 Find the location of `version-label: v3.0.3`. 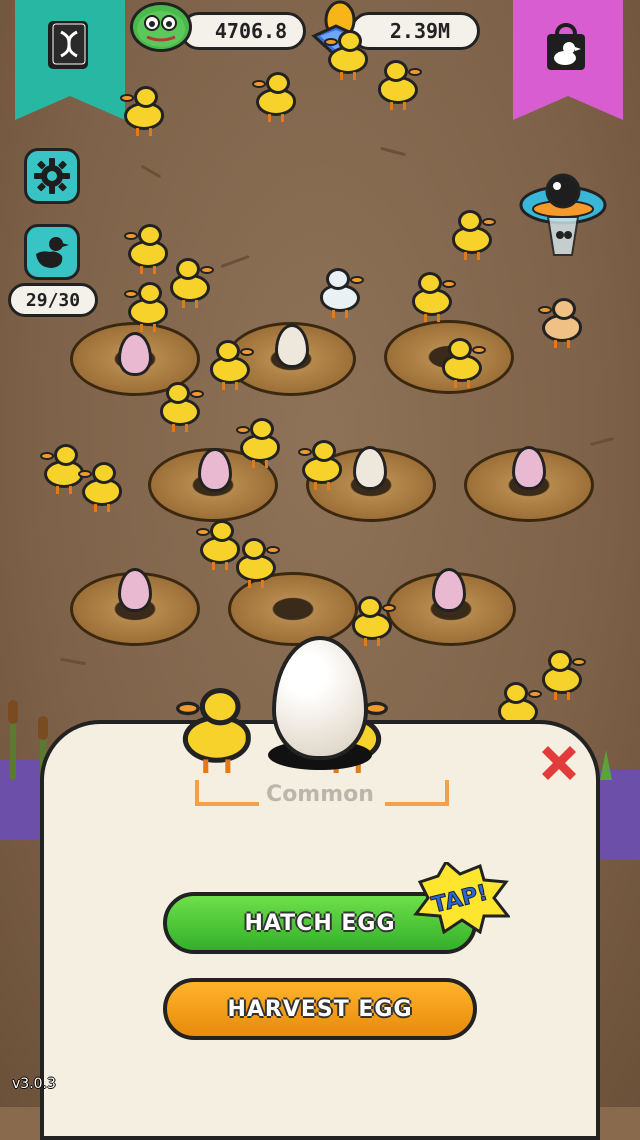

version-label: v3.0.3 is located at coordinates (34, 1084).